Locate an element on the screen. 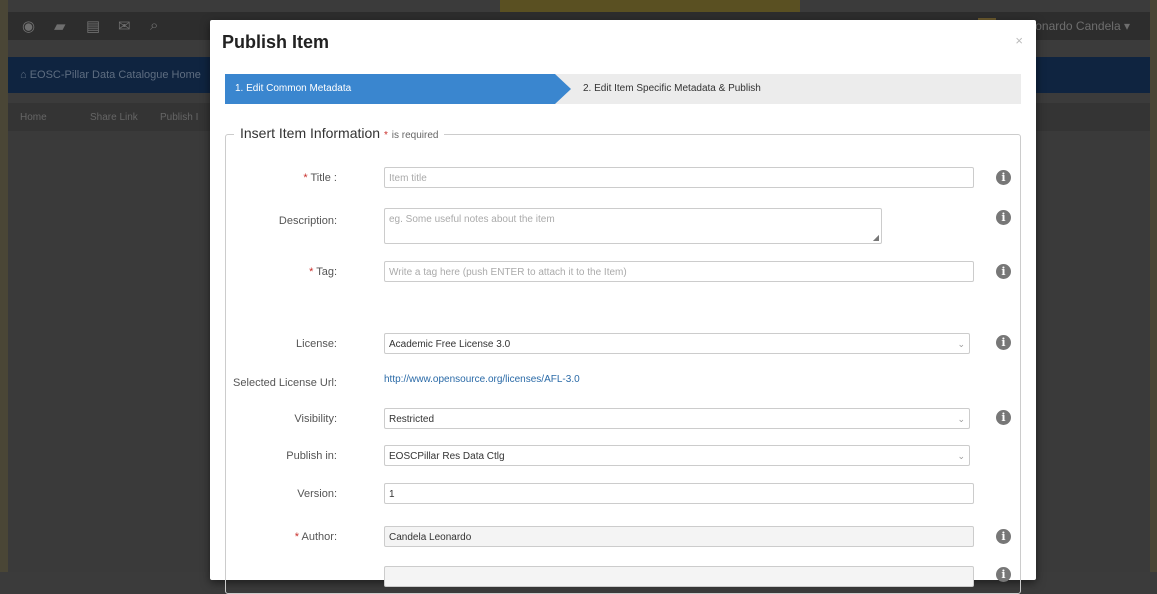 The height and width of the screenshot is (594, 1157). description-placeholder: eg. Some useful notes about the item is located at coordinates (472, 219).